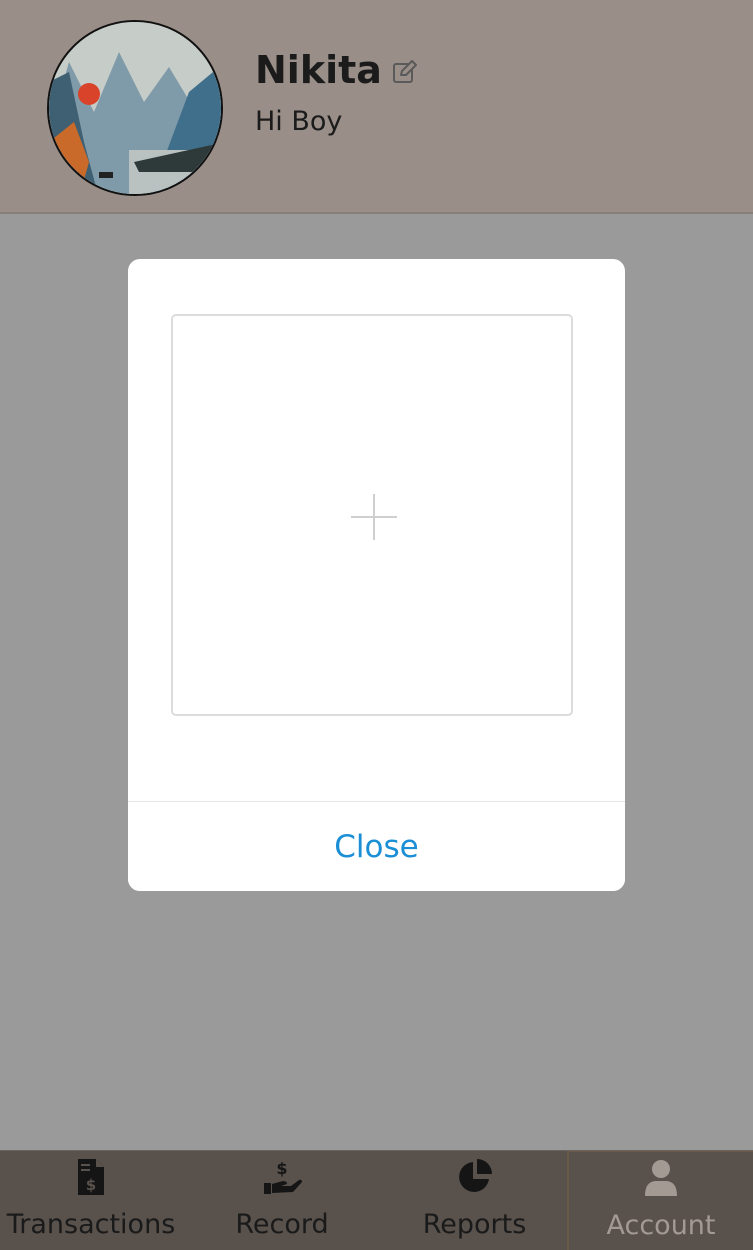 This screenshot has width=753, height=1250. Describe the element at coordinates (91, 1224) in the screenshot. I see `nav-label-transactions: Transactions` at that location.